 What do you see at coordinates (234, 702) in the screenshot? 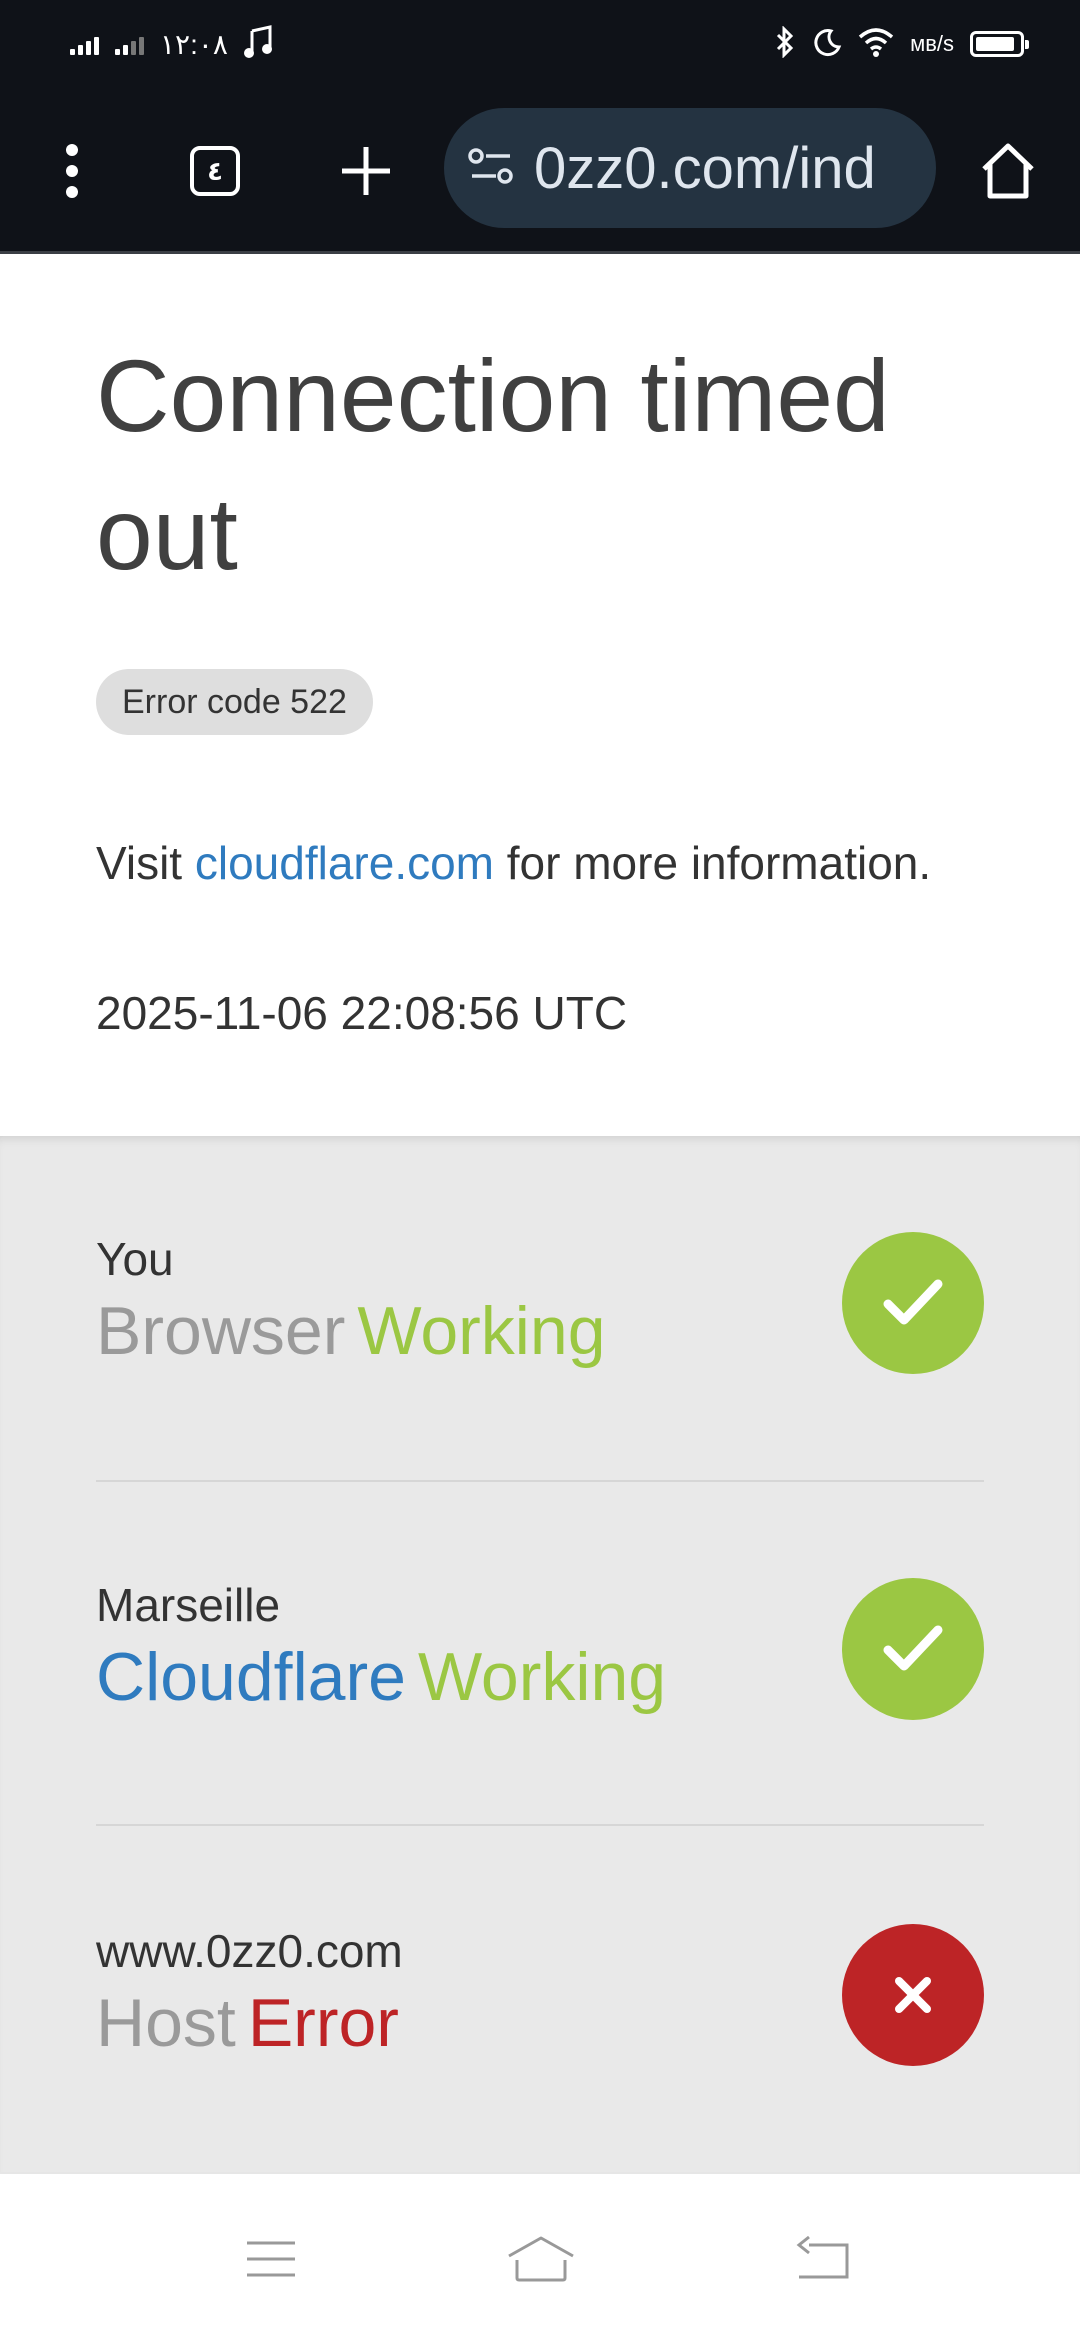
I see `error-code-badge: Error code 522` at bounding box center [234, 702].